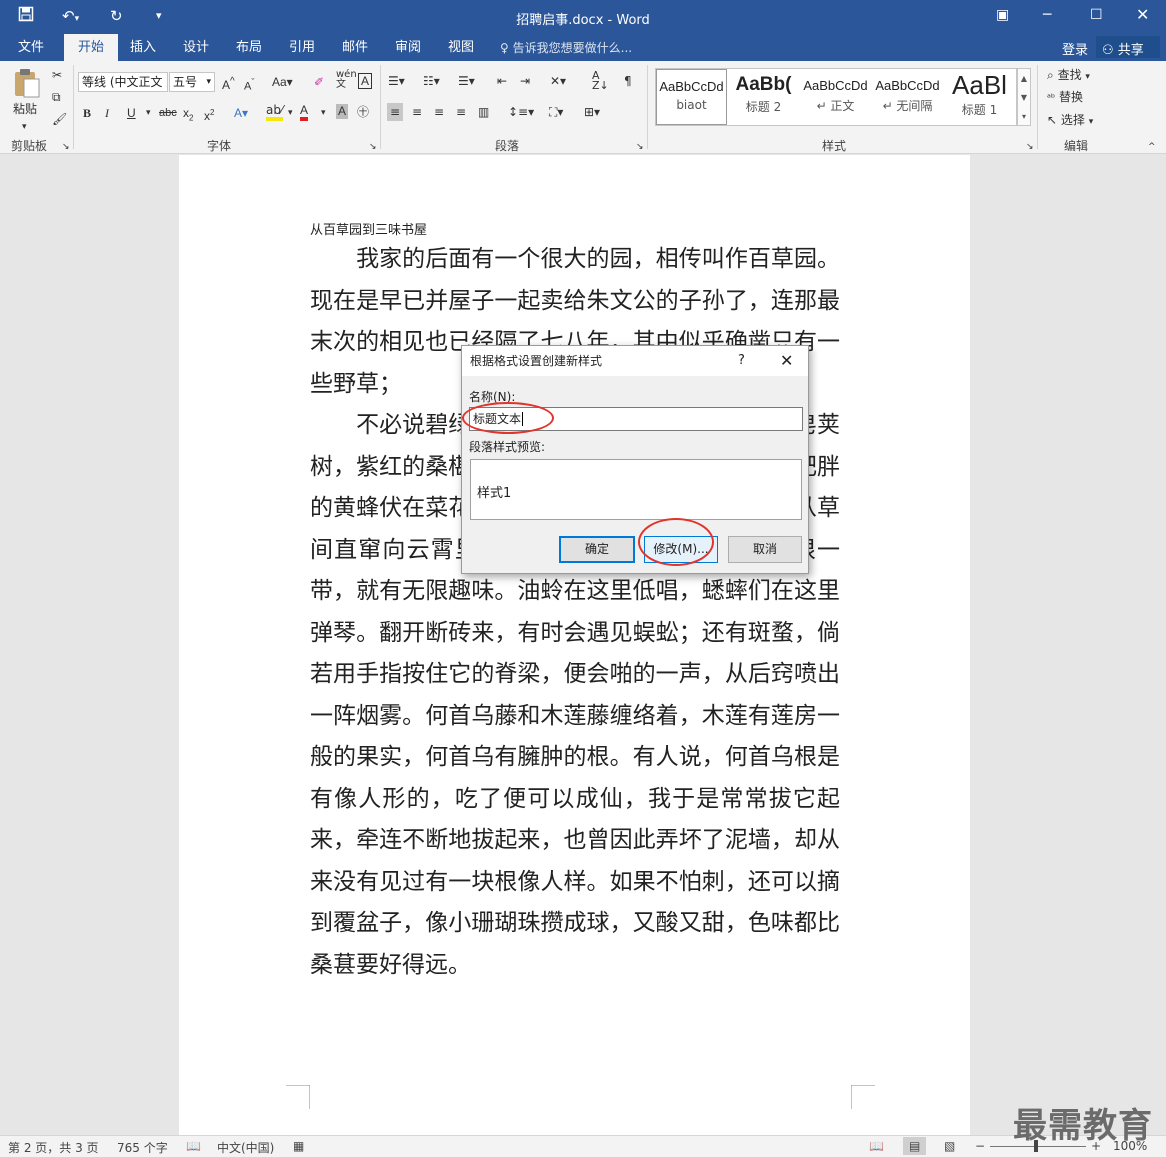 This screenshot has width=1166, height=1157. I want to click on document-header: 从百草园到三味书屋, so click(368, 228).